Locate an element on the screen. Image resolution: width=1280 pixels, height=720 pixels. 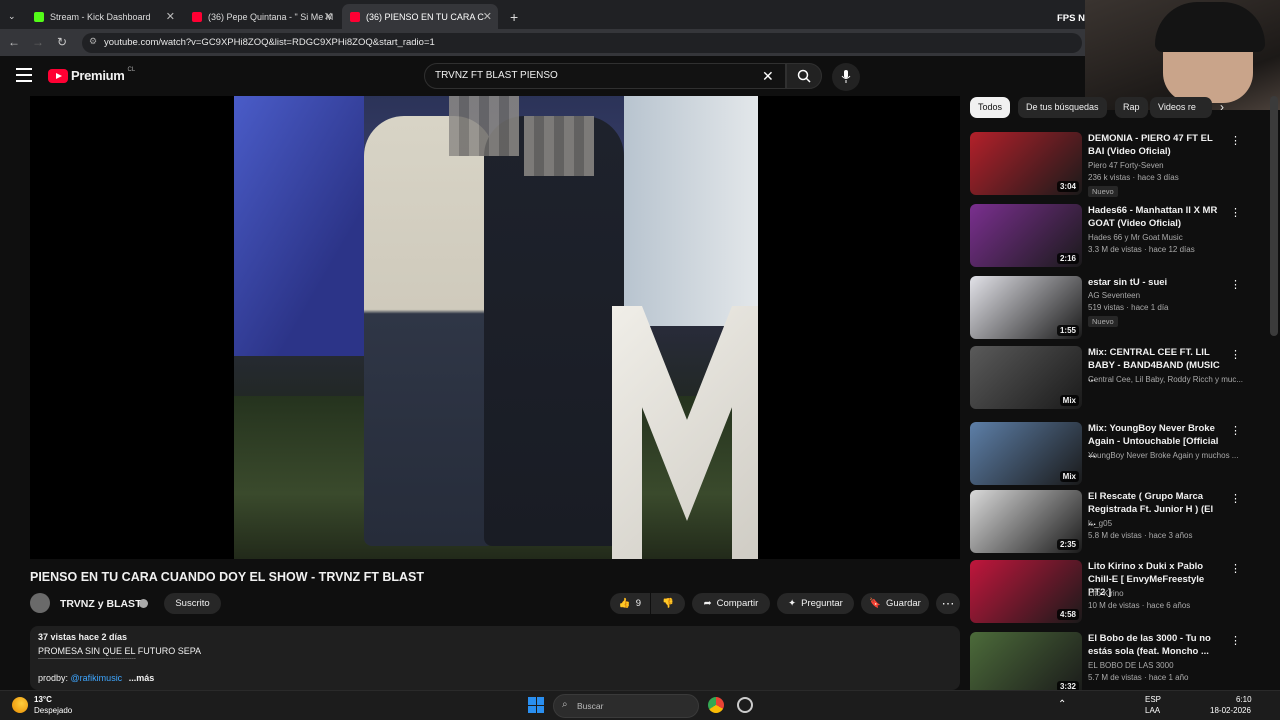
youtube-premium-logo: Premium CL is located at coordinates (92, 74).